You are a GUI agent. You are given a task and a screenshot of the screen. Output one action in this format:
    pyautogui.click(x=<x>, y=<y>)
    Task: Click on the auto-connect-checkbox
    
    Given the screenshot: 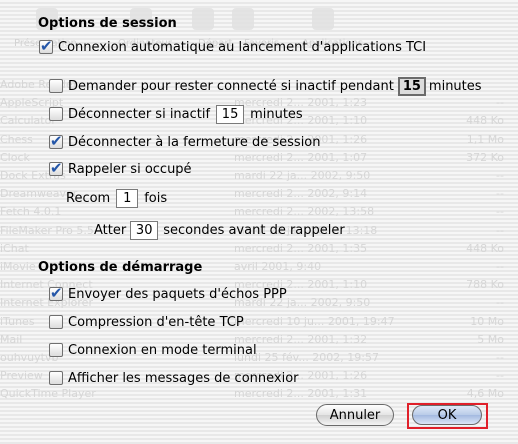 What is the action you would take?
    pyautogui.click(x=46, y=46)
    